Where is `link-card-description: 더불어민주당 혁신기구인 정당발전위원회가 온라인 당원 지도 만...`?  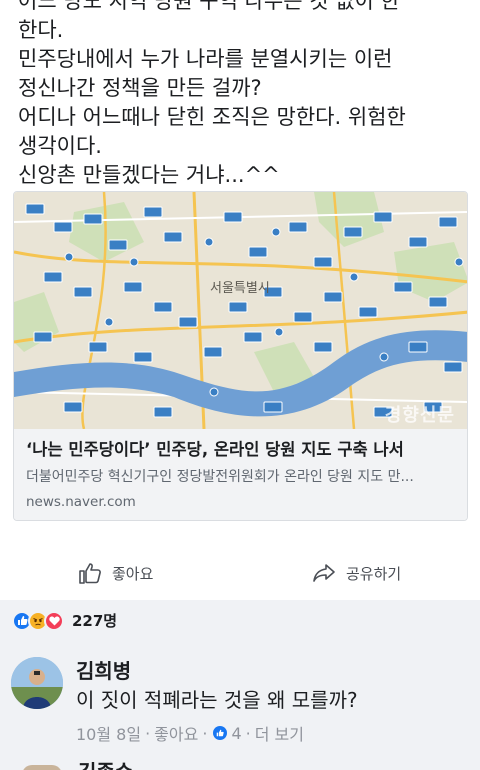 link-card-description: 더불어민주당 혁신기구인 정당발전위원회가 온라인 당원 지도 만... is located at coordinates (220, 477).